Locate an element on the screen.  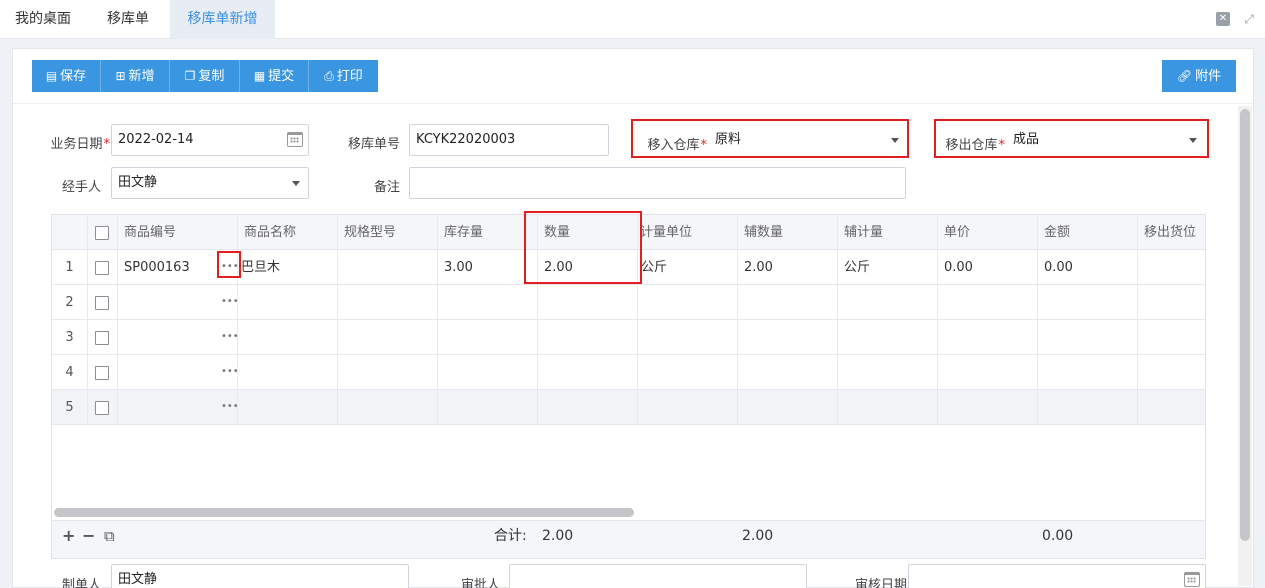
cell-qty: 2.00 is located at coordinates (588, 267).